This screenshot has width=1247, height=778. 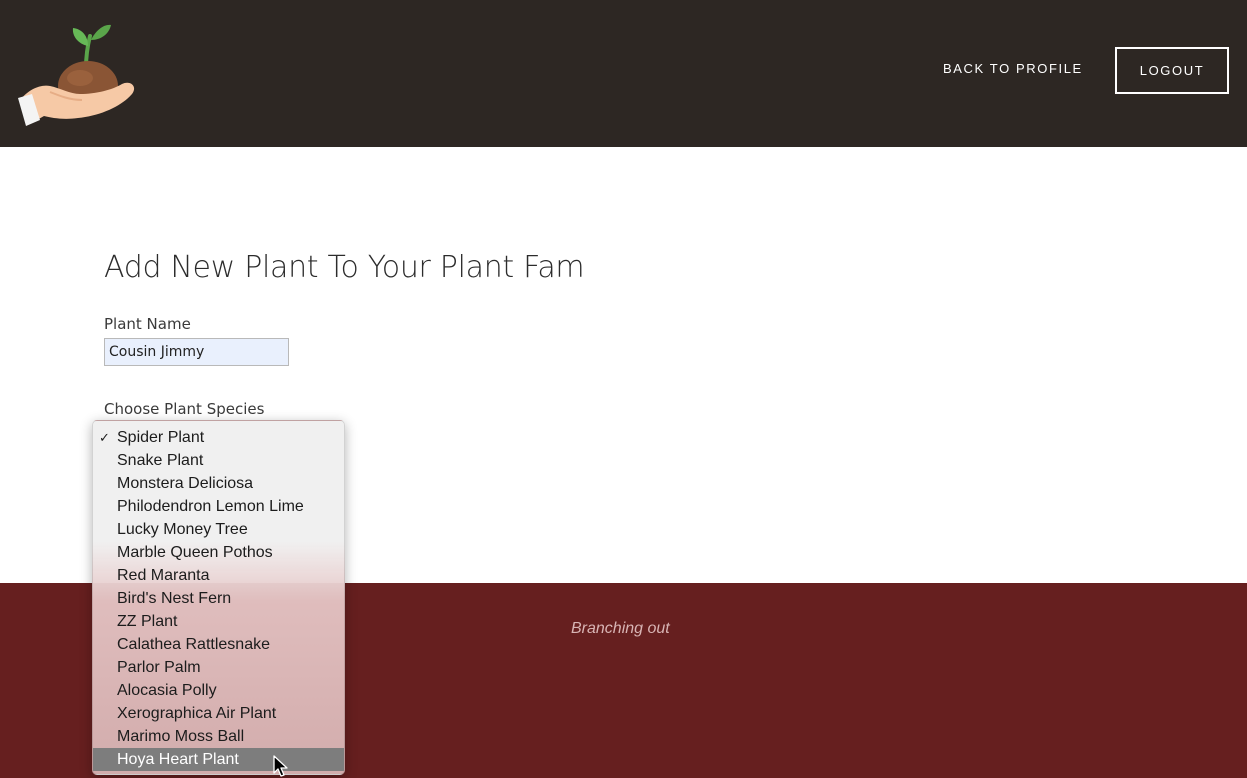 What do you see at coordinates (77, 70) in the screenshot?
I see `hand-seedling-logo-icon` at bounding box center [77, 70].